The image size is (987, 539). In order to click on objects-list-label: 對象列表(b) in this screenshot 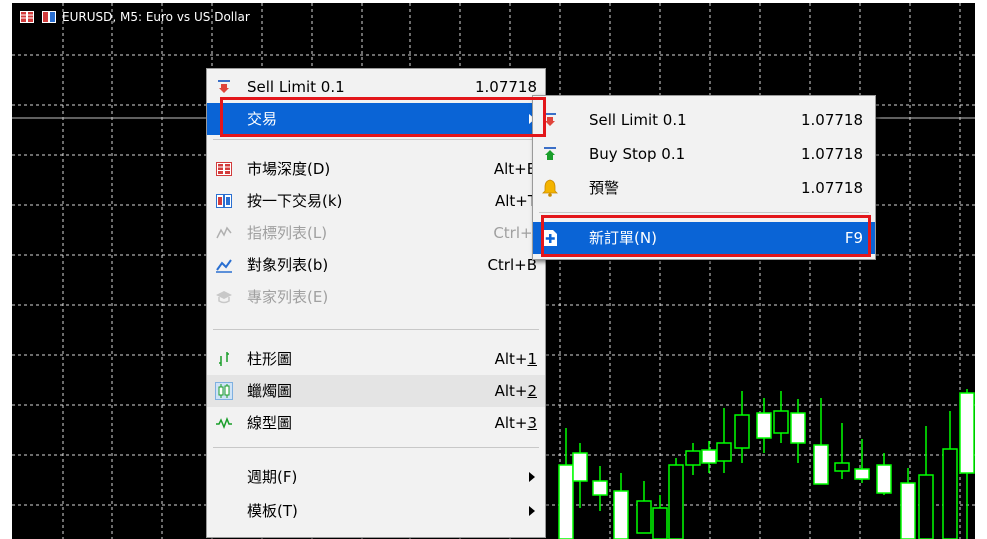, I will do `click(288, 265)`.